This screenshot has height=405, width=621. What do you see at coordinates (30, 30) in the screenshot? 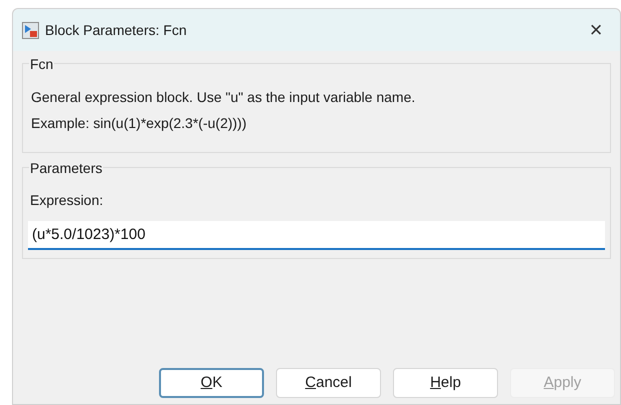
I see `block-icon` at bounding box center [30, 30].